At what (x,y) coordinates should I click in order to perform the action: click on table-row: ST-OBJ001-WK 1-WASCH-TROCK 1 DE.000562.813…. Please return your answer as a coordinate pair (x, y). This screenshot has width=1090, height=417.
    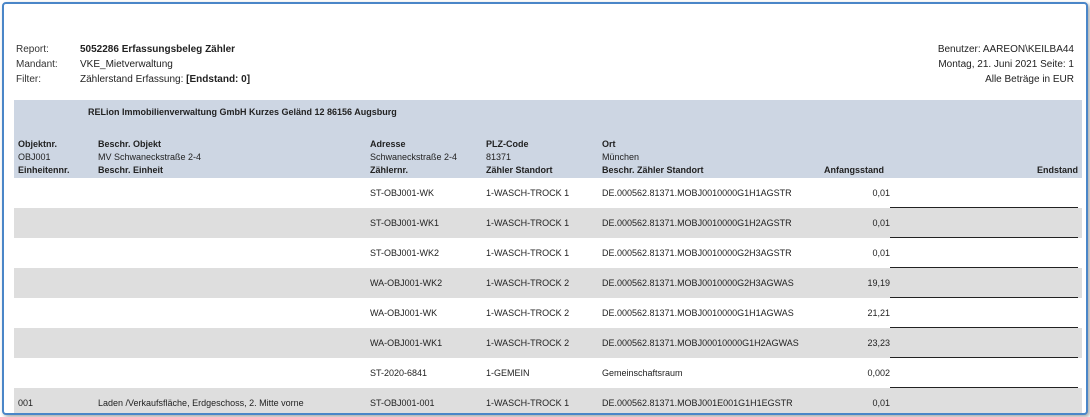
    Looking at the image, I should click on (548, 193).